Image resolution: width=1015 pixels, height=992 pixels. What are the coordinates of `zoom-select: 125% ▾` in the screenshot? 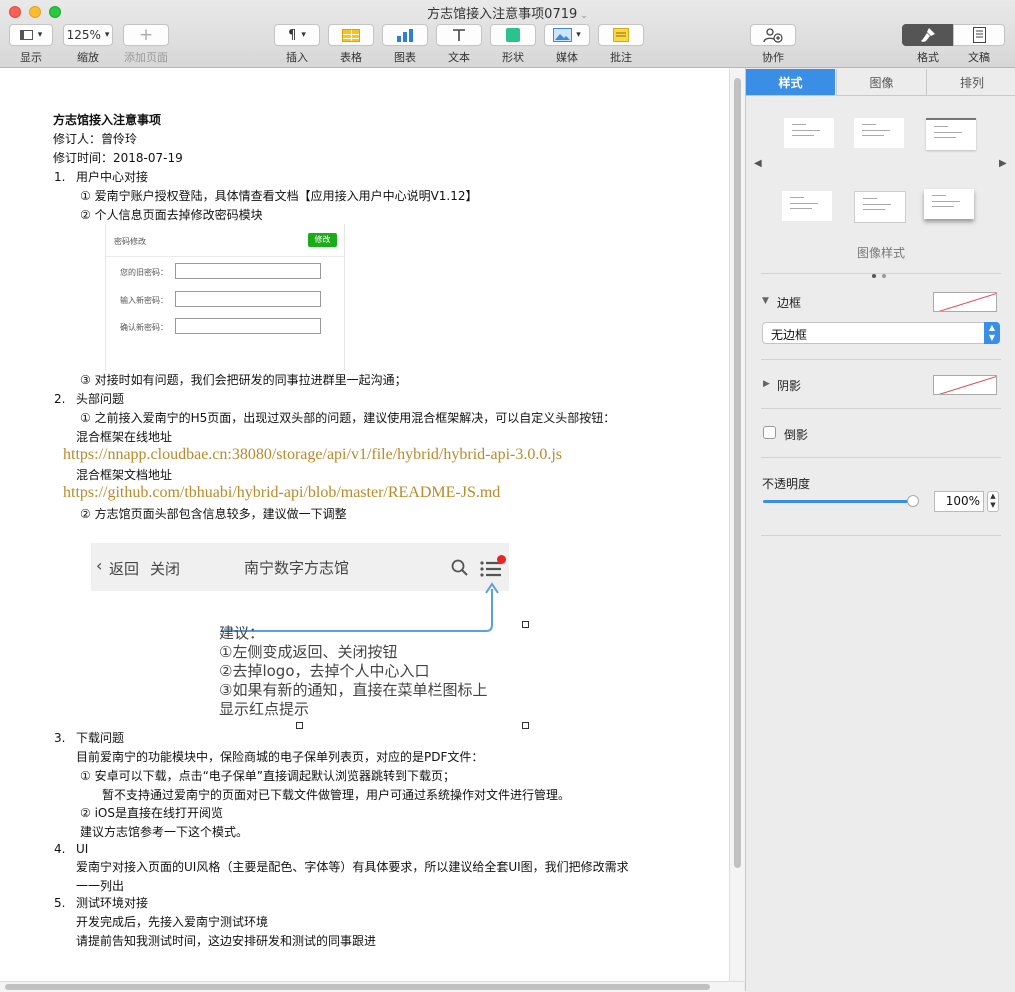 It's located at (88, 35).